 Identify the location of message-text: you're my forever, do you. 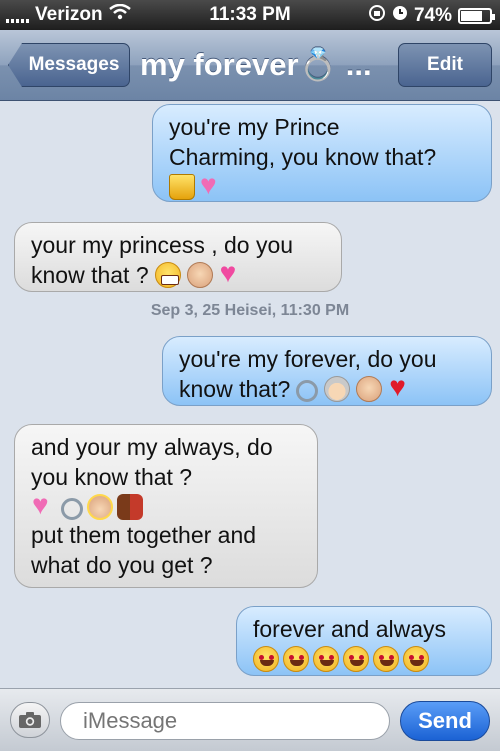
(308, 359).